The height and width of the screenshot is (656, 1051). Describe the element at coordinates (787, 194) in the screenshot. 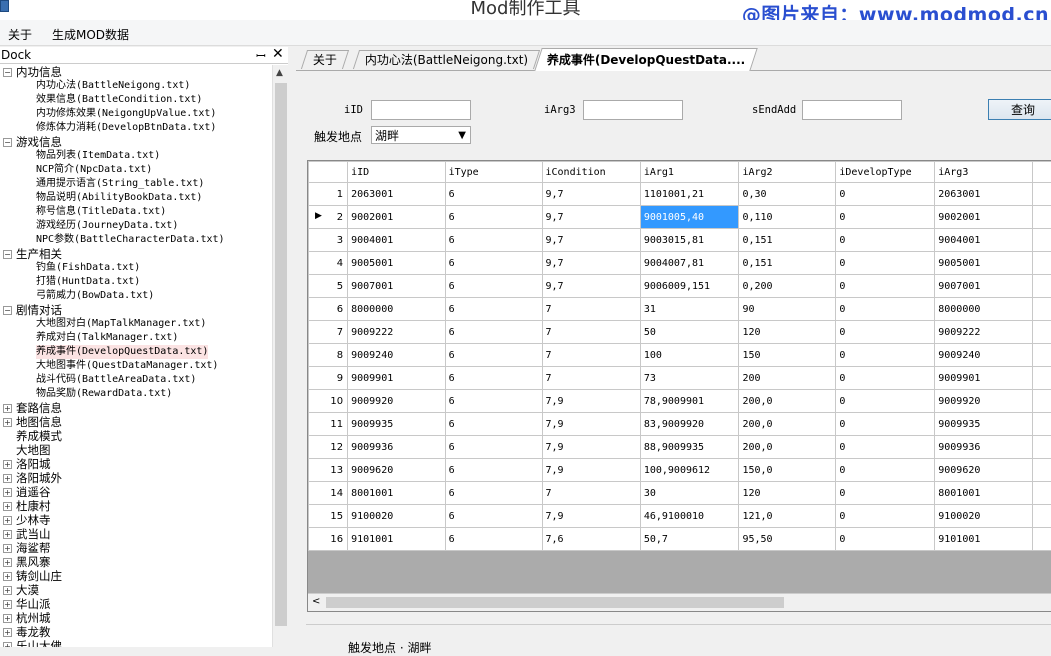

I see `table-cell: 0,30` at that location.